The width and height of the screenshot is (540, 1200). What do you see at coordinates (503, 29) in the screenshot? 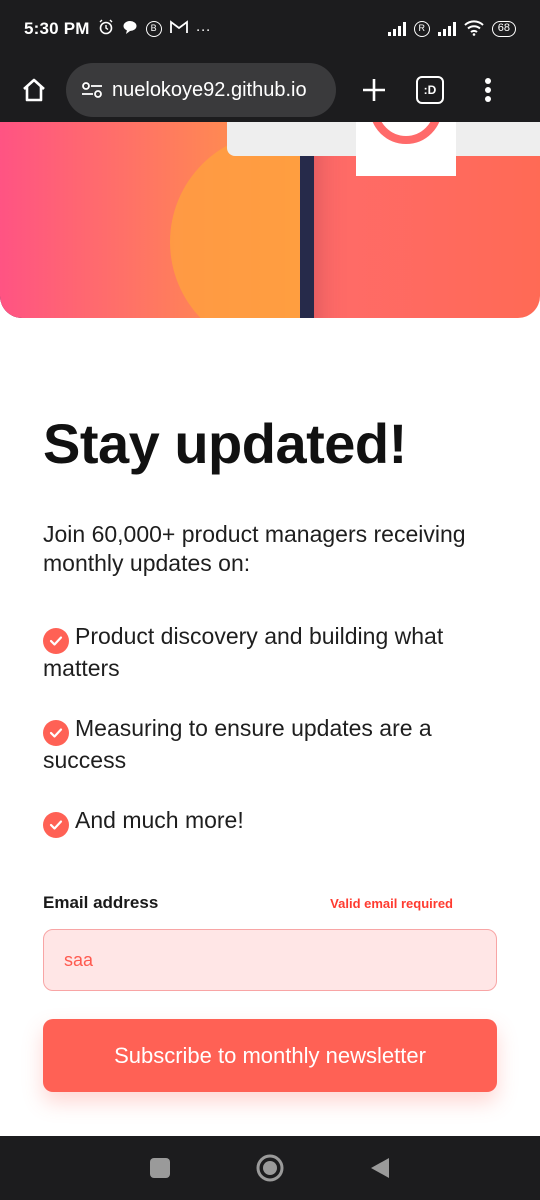
I see `battery-icon: 68` at bounding box center [503, 29].